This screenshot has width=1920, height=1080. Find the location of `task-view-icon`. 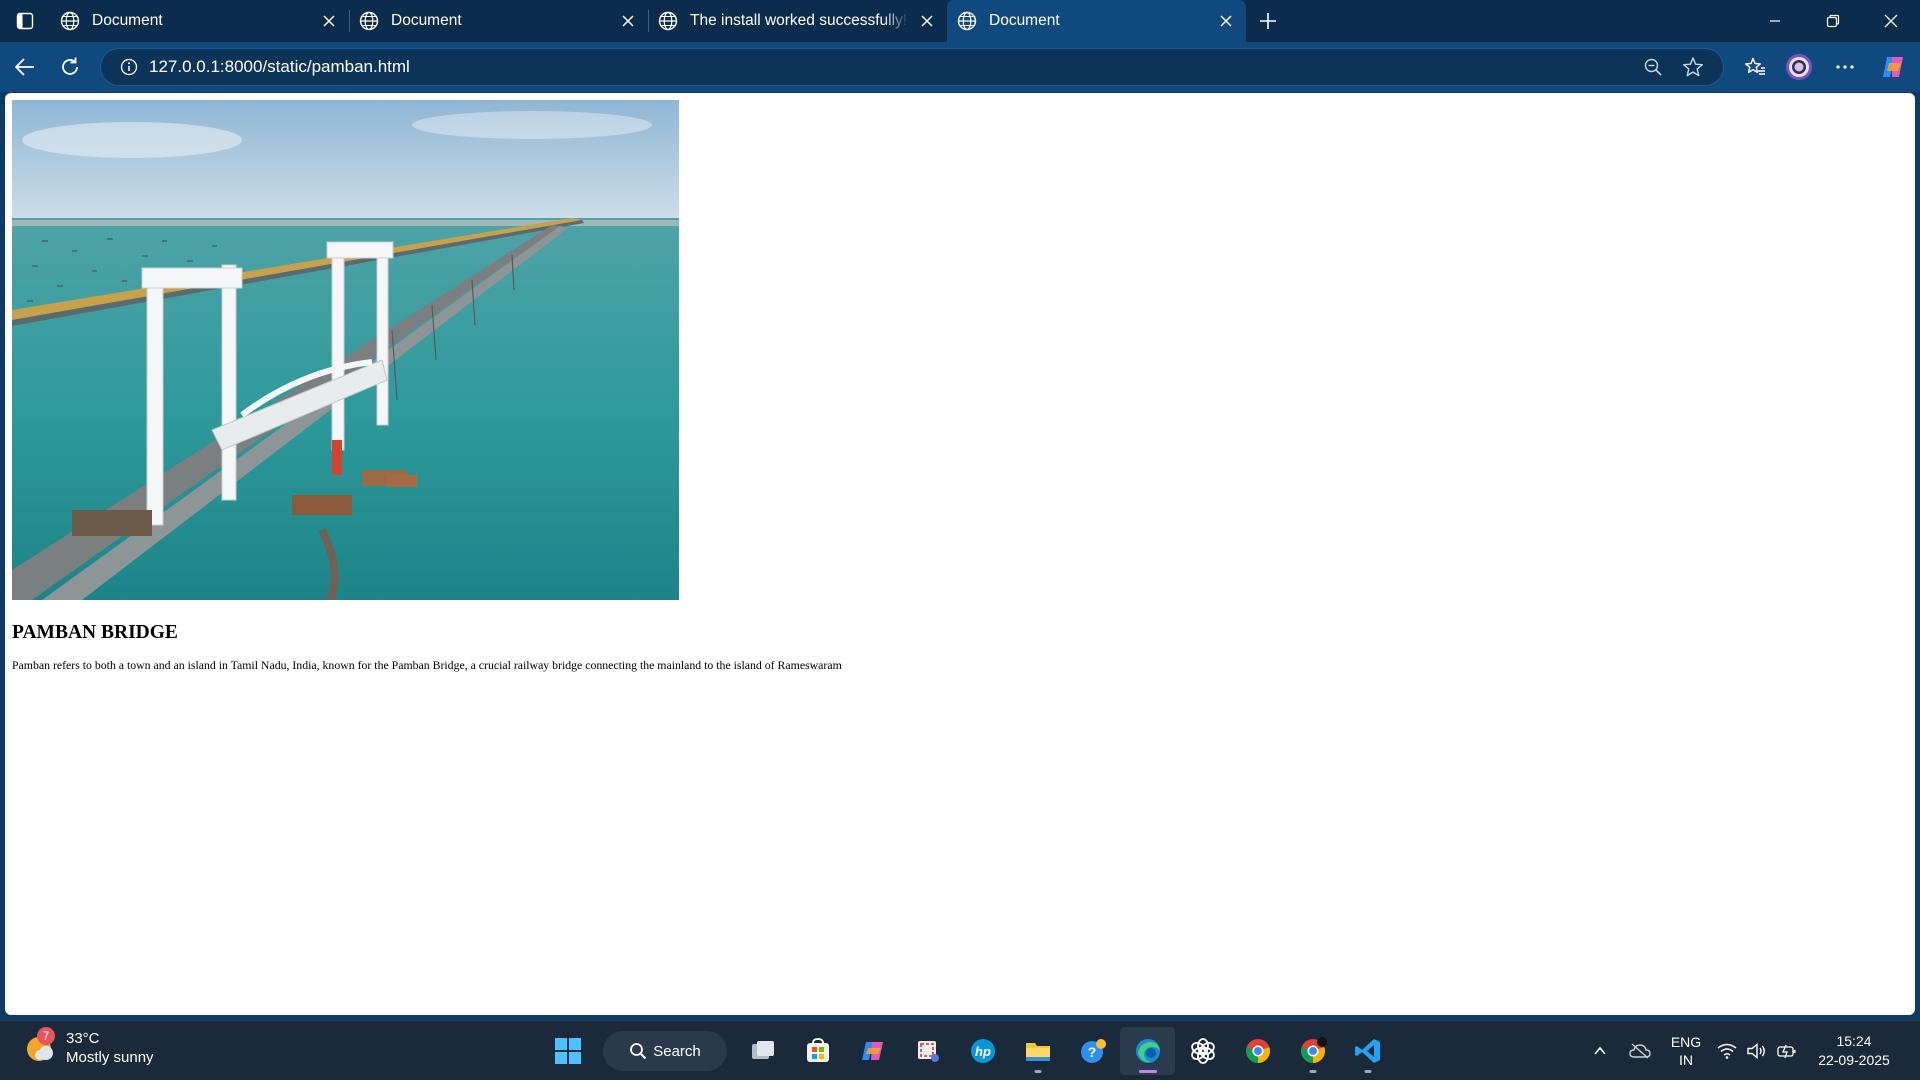

task-view-icon is located at coordinates (762, 1050).